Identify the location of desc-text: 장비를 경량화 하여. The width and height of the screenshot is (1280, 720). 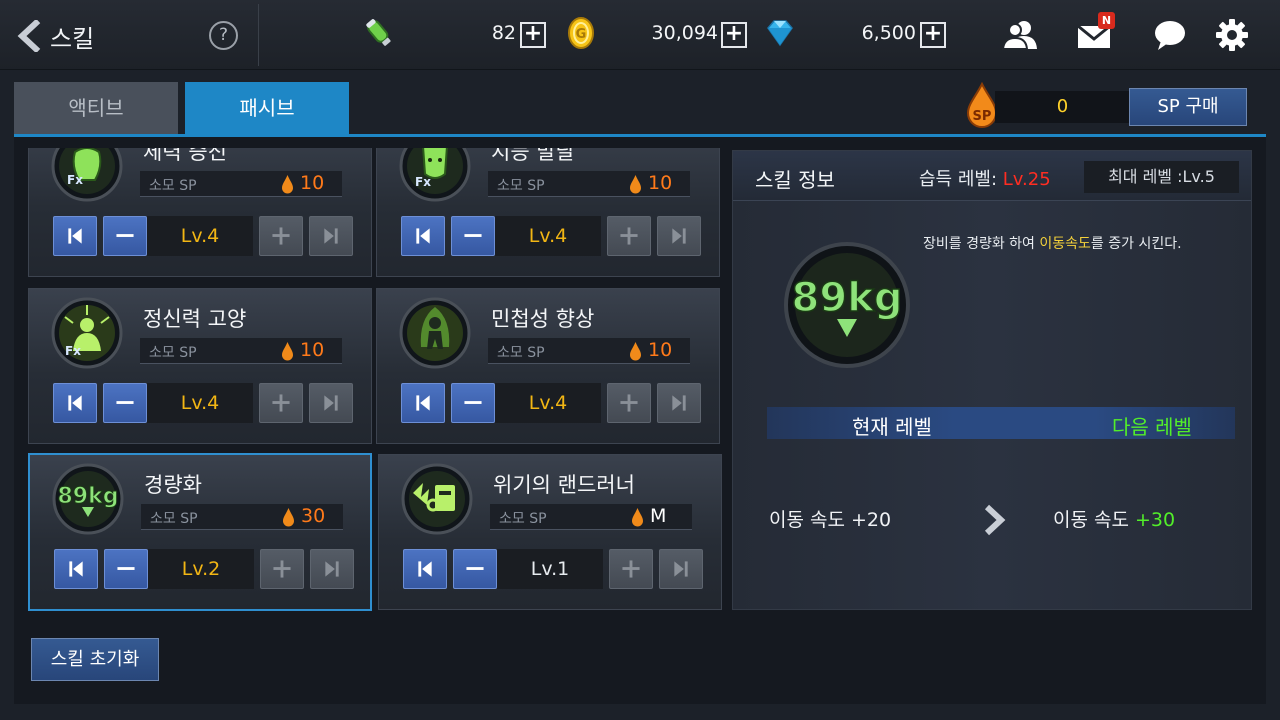
(981, 244).